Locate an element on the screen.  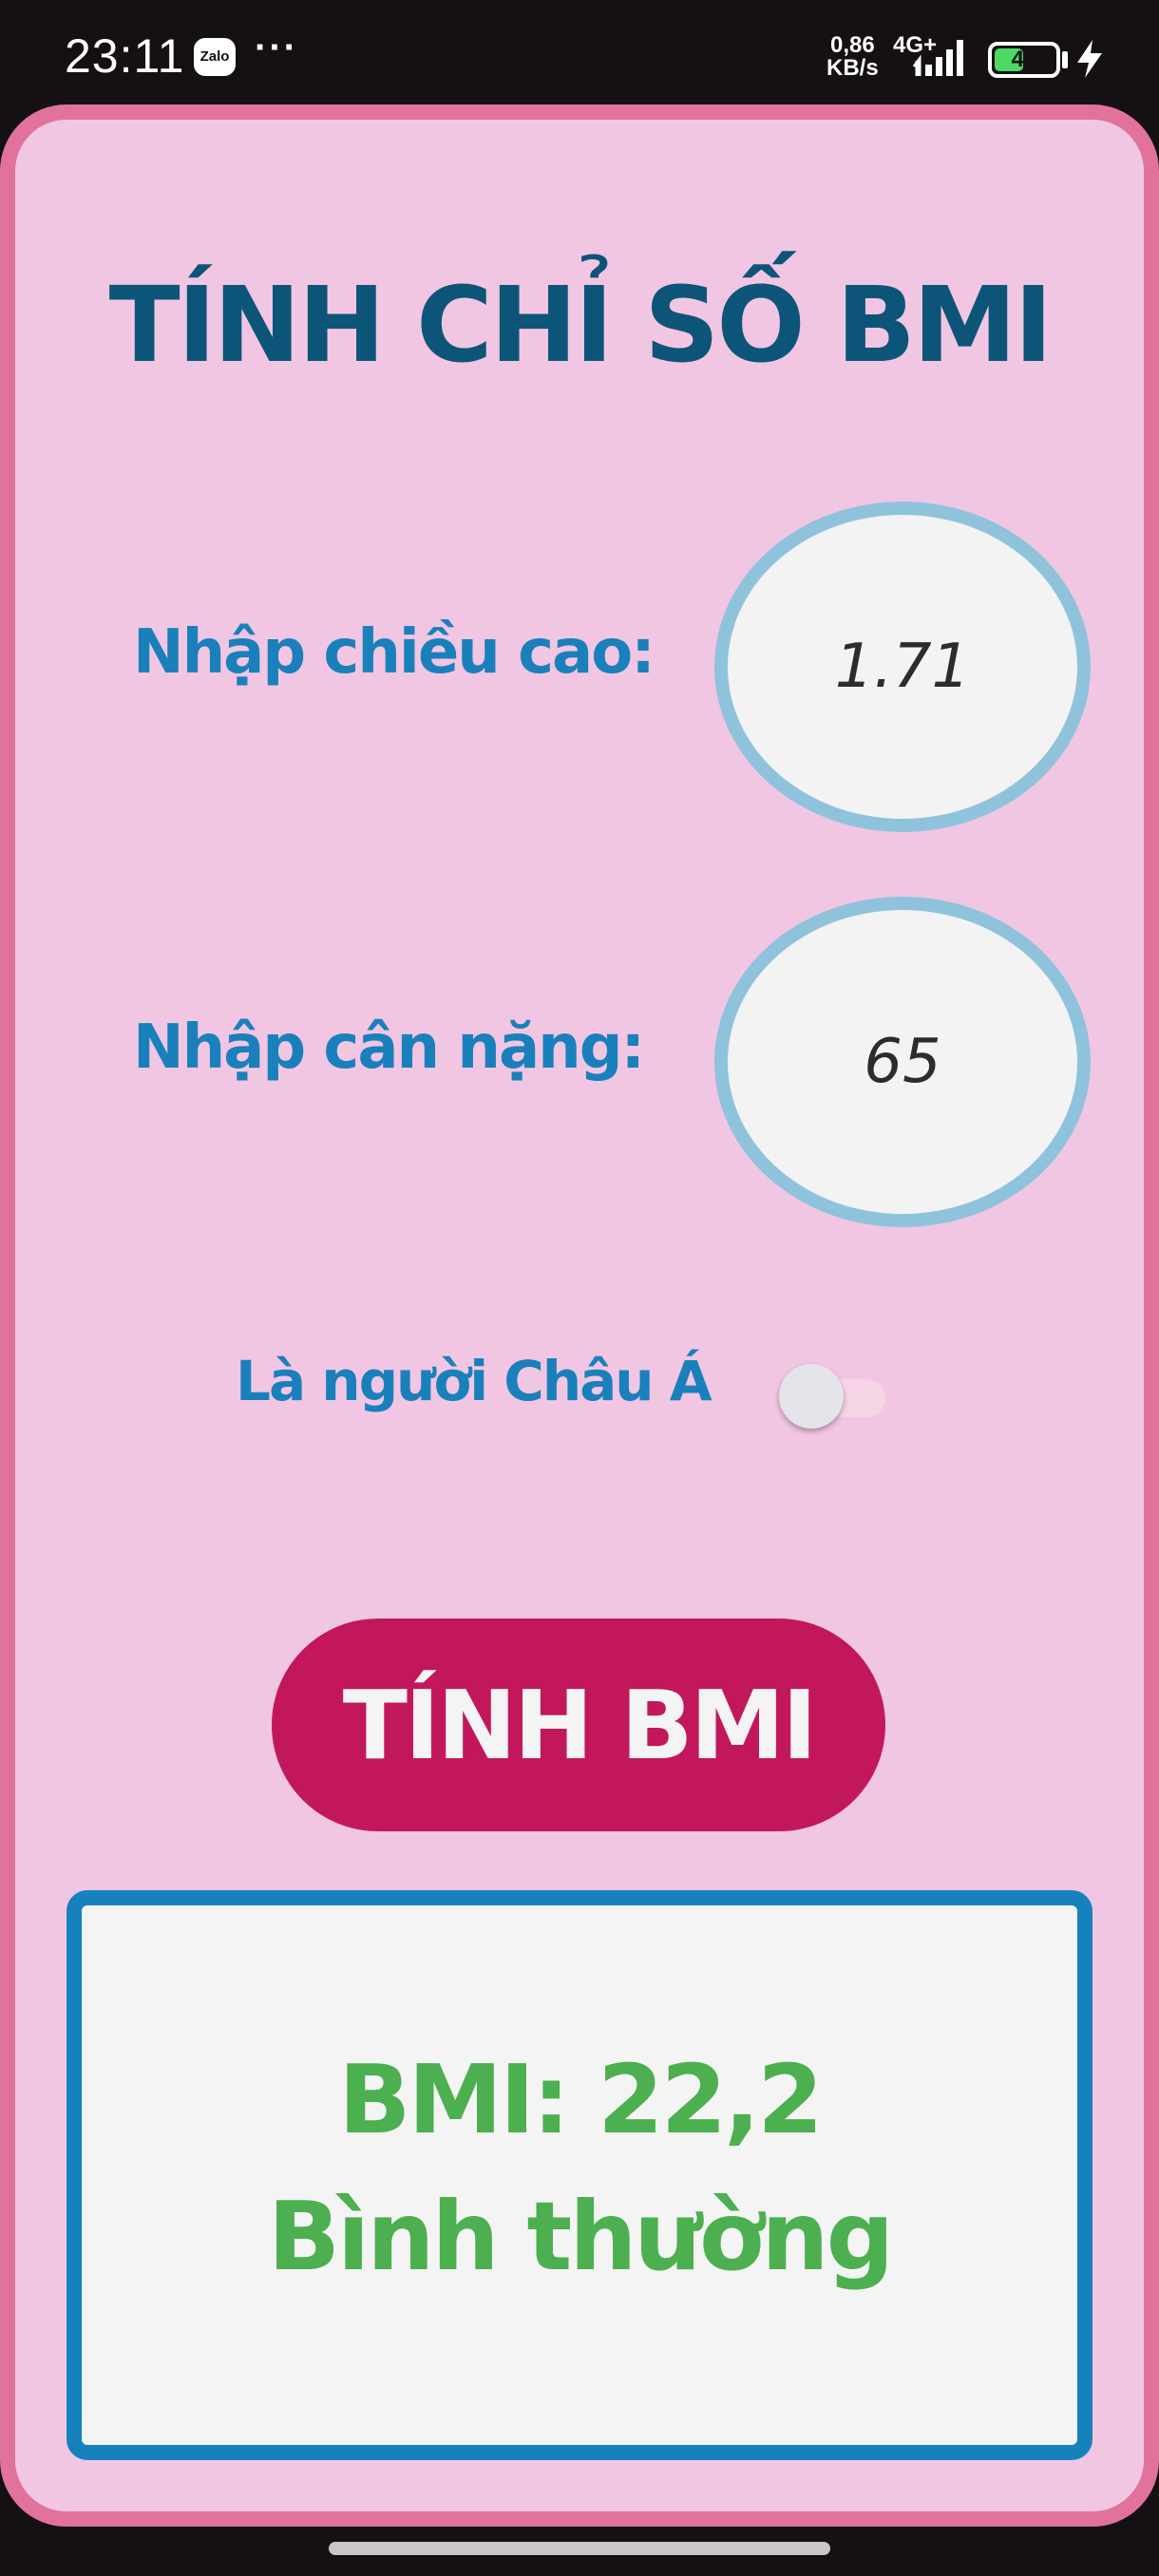
status-time: 23:11 is located at coordinates (125, 56).